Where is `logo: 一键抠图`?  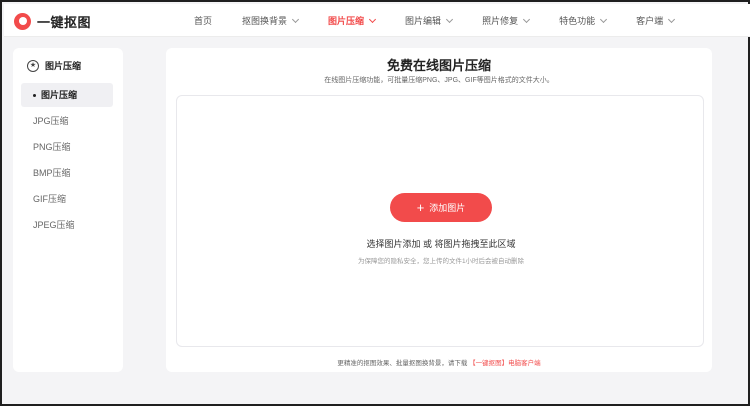 logo: 一键抠图 is located at coordinates (52, 21).